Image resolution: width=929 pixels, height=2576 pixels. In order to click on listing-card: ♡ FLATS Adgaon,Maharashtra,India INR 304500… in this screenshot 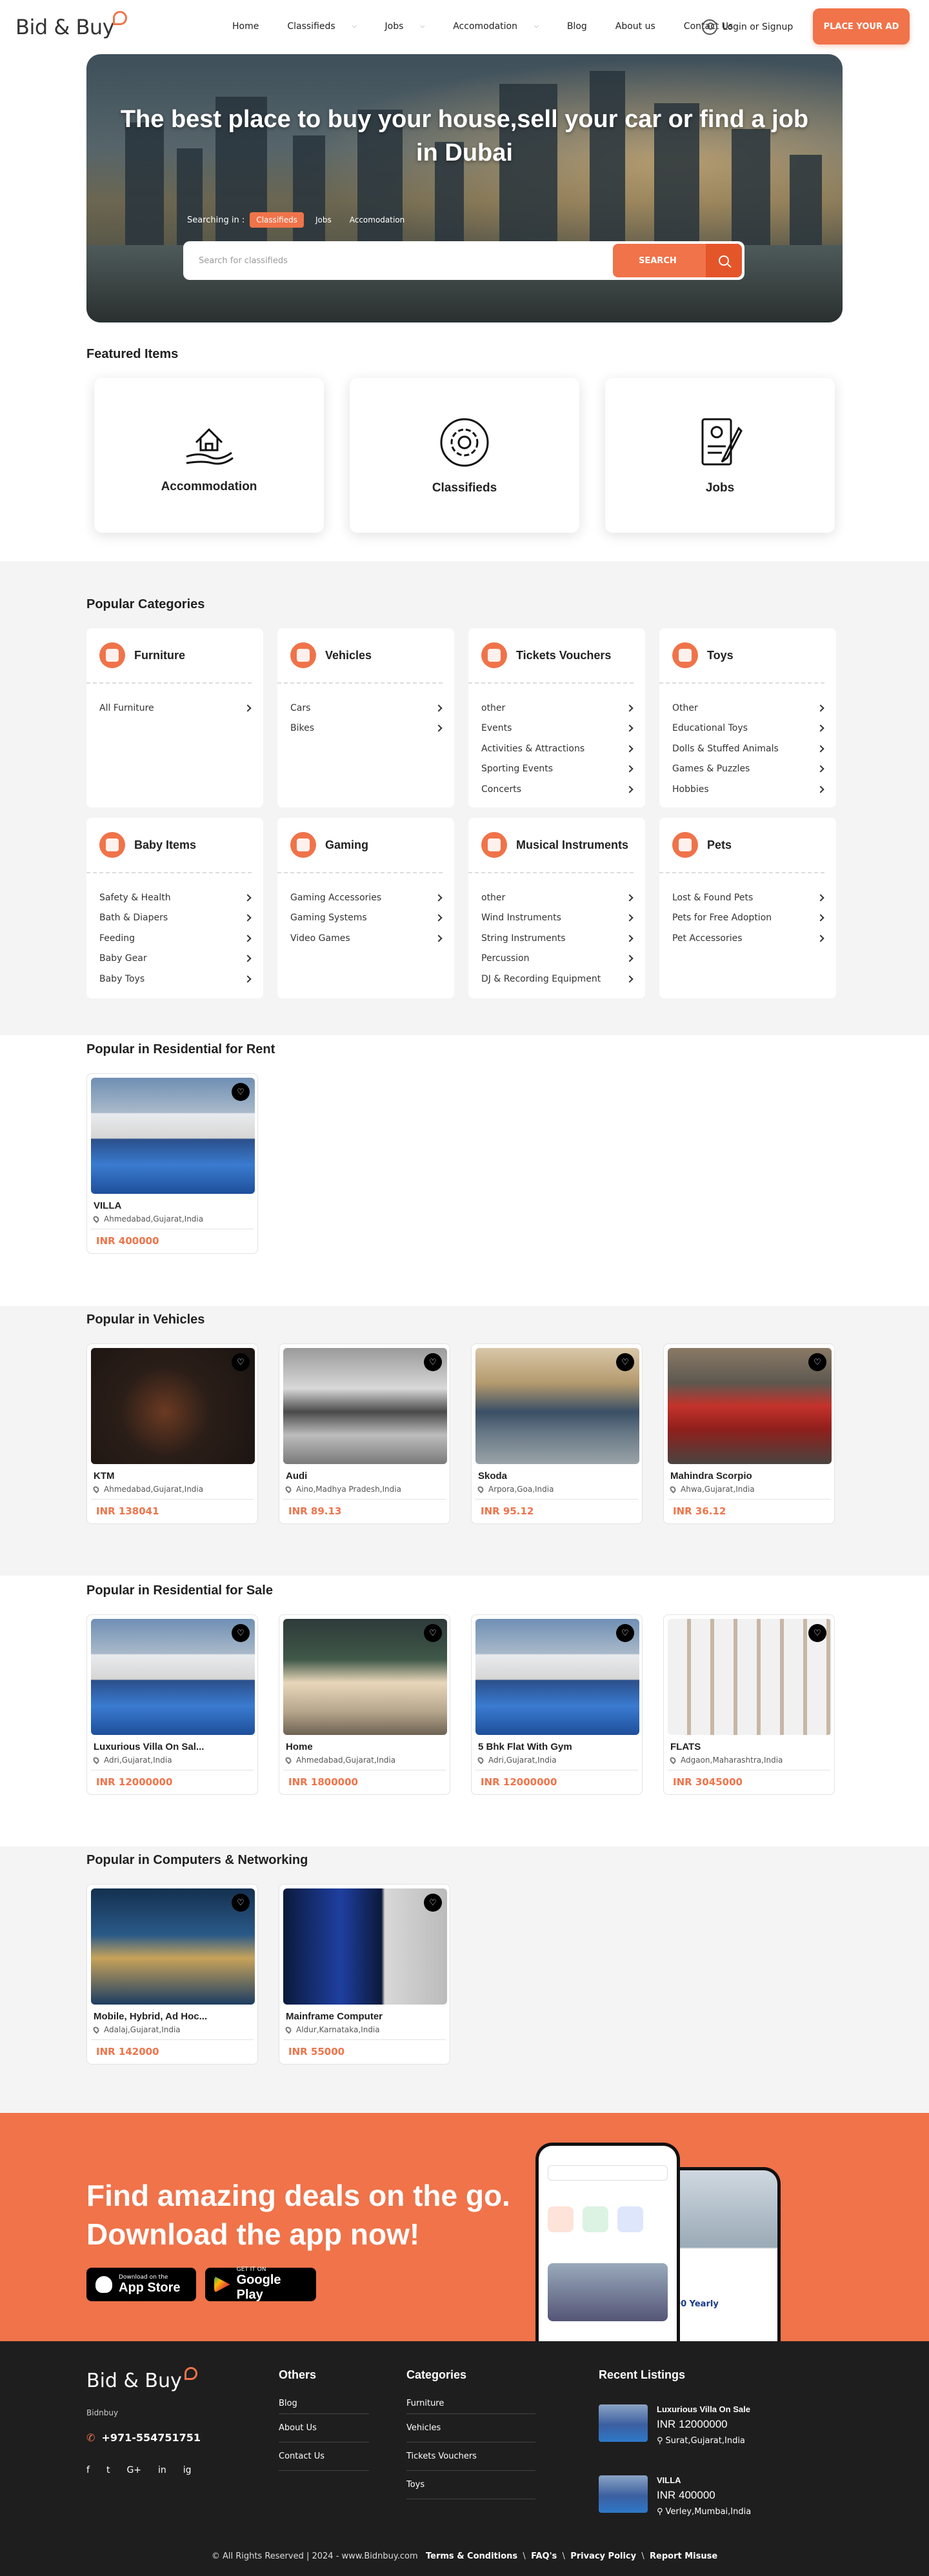, I will do `click(749, 1704)`.